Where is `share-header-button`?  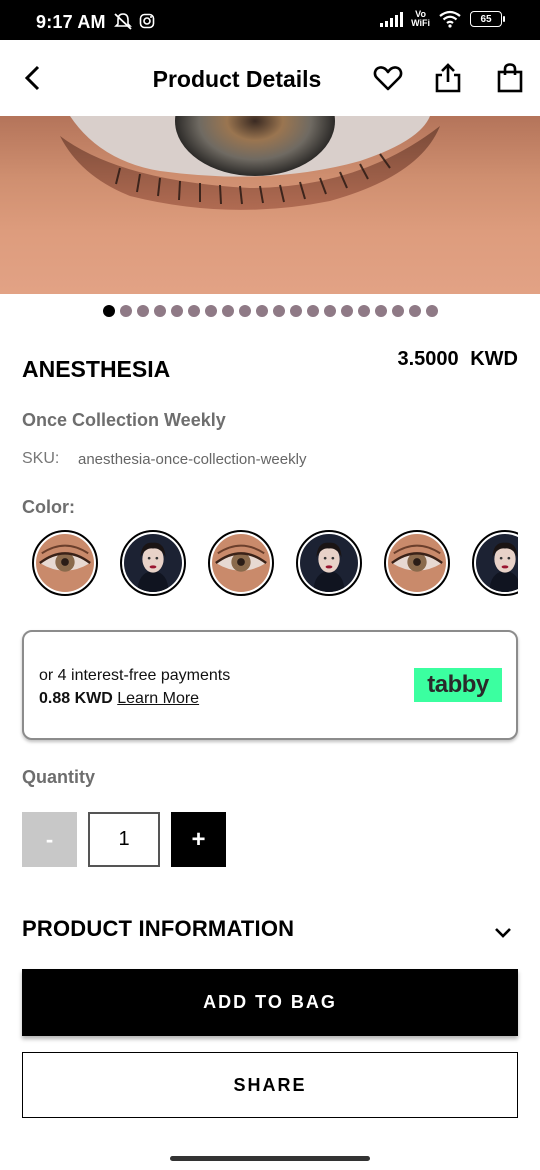 share-header-button is located at coordinates (448, 78).